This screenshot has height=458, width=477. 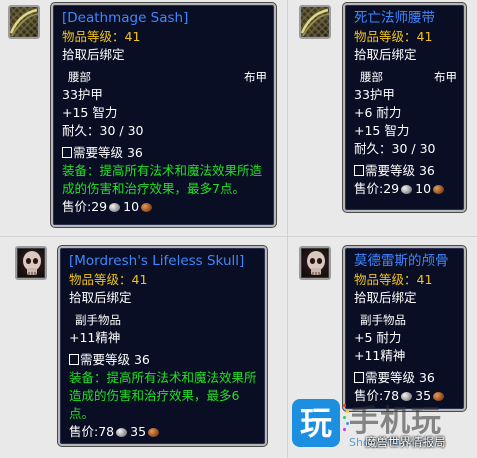 I want to click on watermark-subtitle: 魔兽世界情报局, so click(x=405, y=442).